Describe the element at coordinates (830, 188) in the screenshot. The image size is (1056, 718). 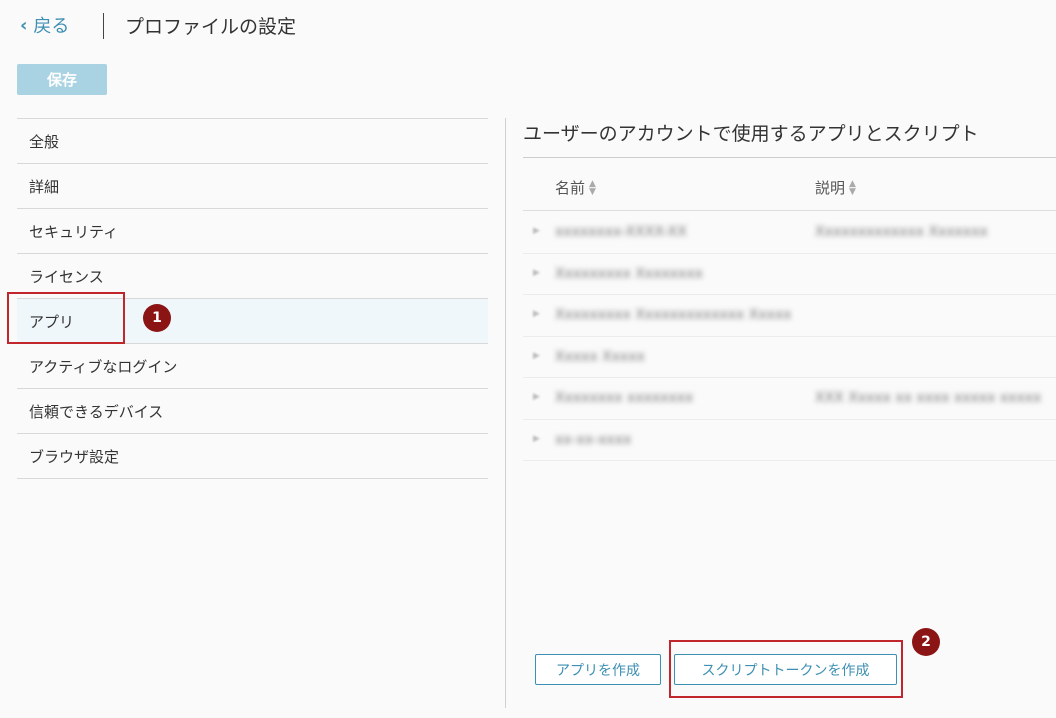
I see `column-header-description-label: 説明` at that location.